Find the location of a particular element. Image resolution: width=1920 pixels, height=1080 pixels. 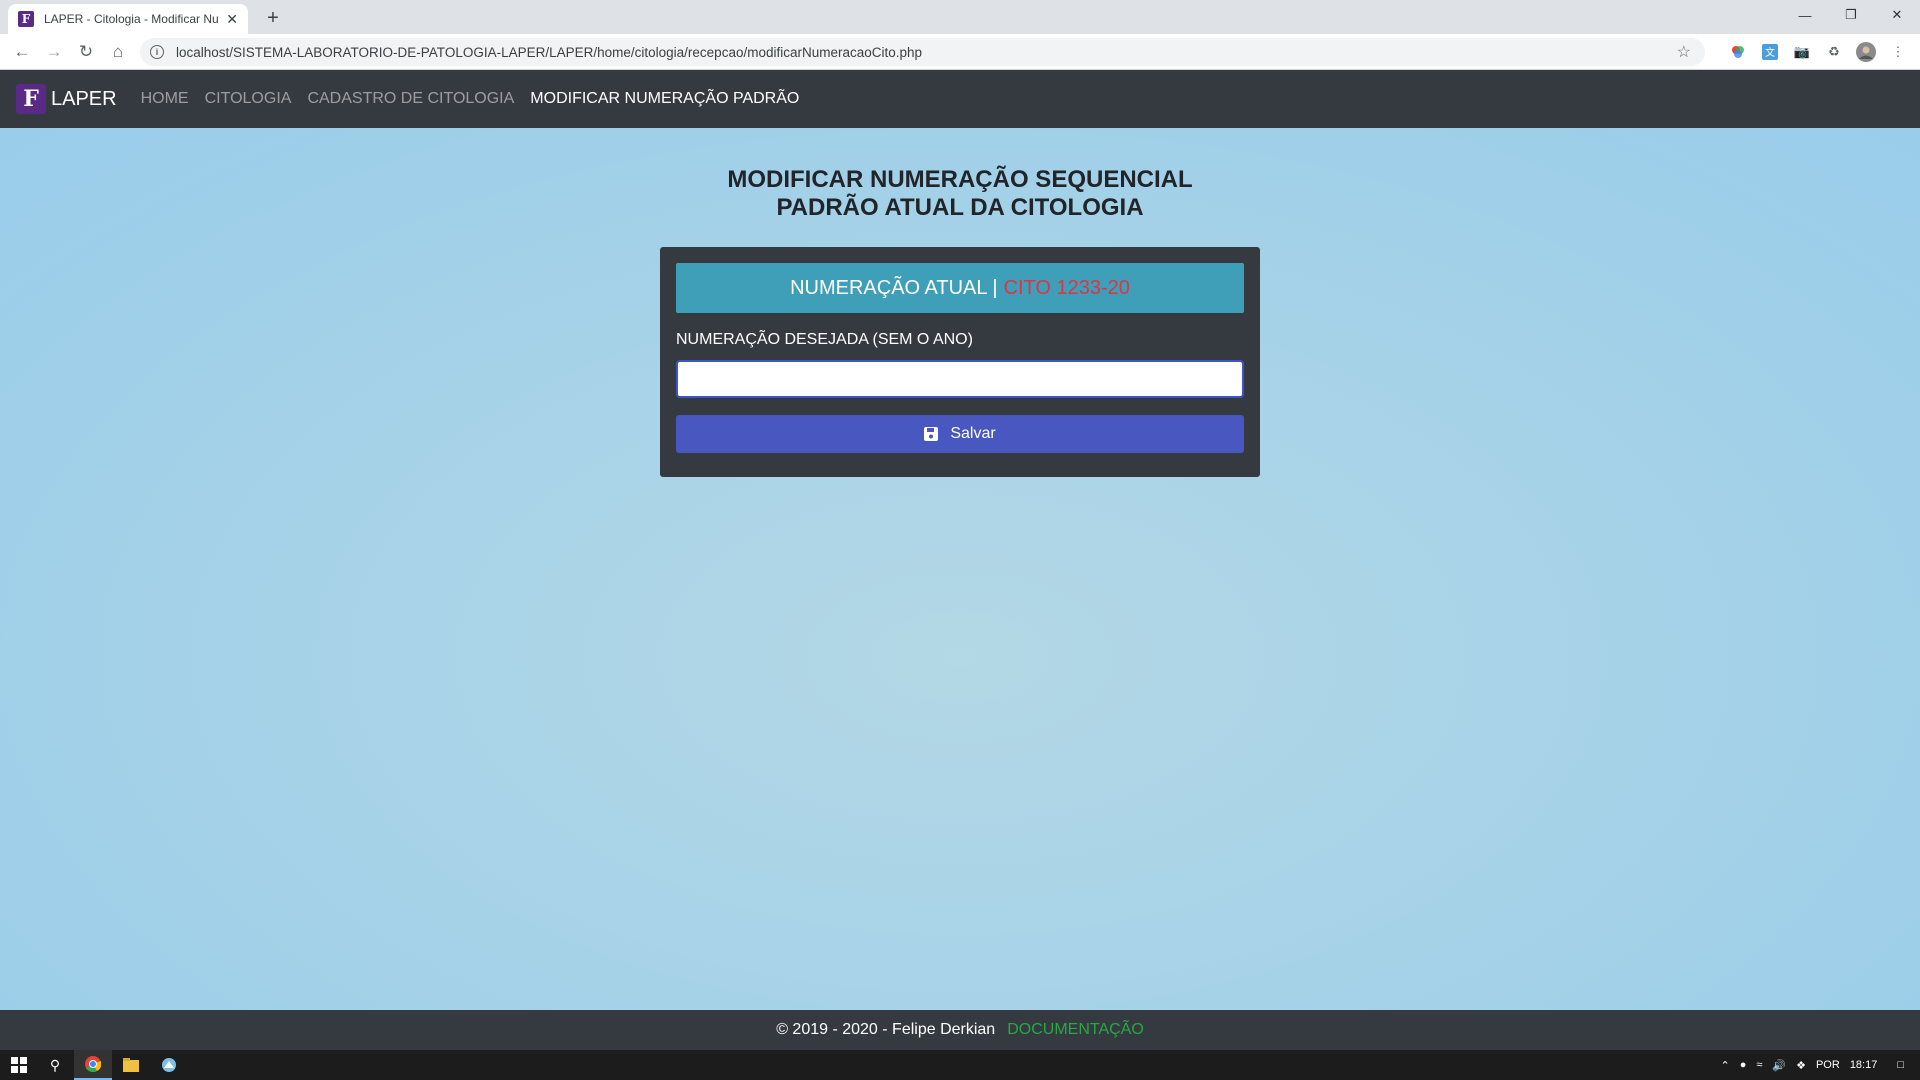

save-button-label: Salvar is located at coordinates (973, 433).